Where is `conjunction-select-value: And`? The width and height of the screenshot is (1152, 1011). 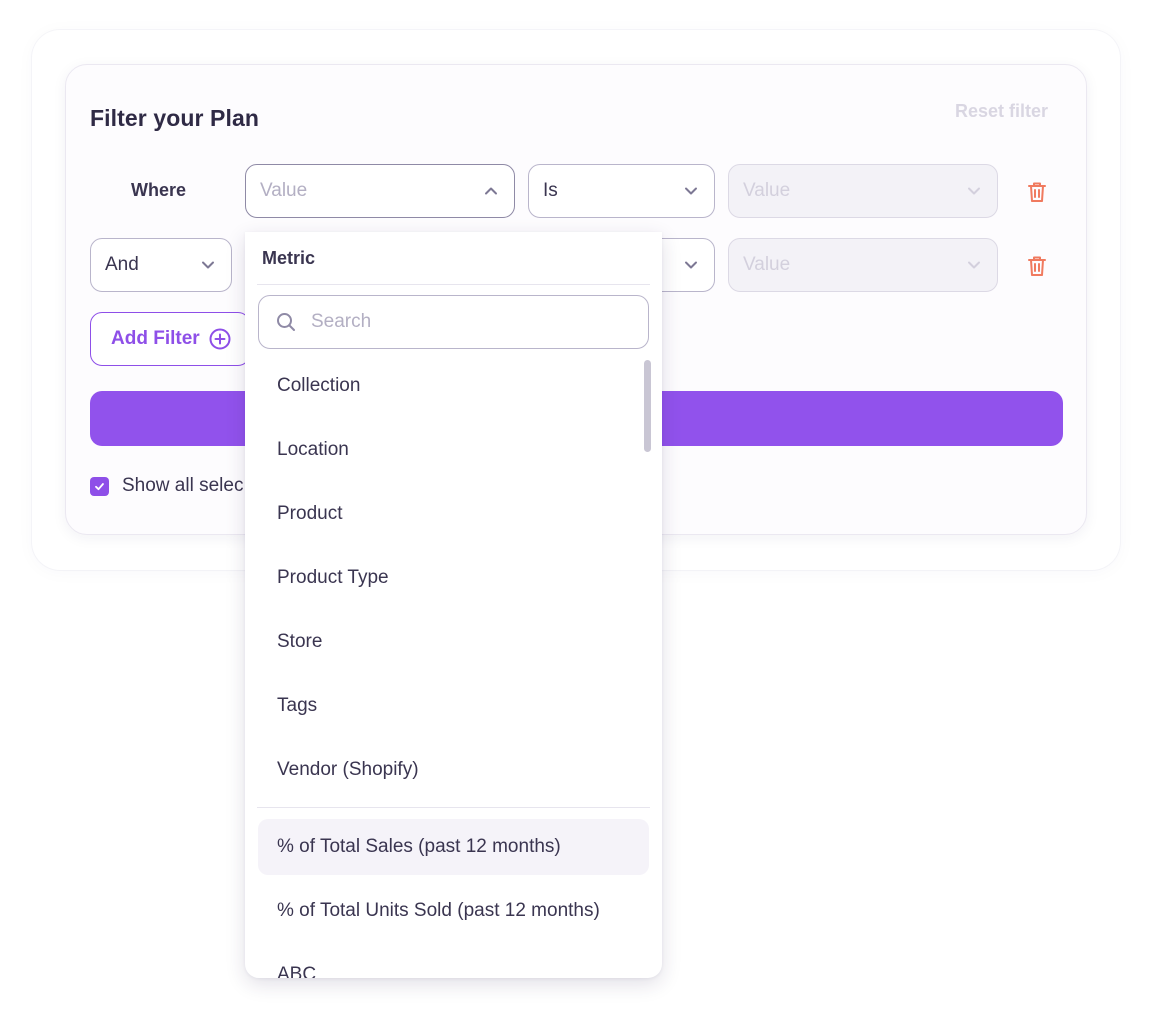 conjunction-select-value: And is located at coordinates (122, 264).